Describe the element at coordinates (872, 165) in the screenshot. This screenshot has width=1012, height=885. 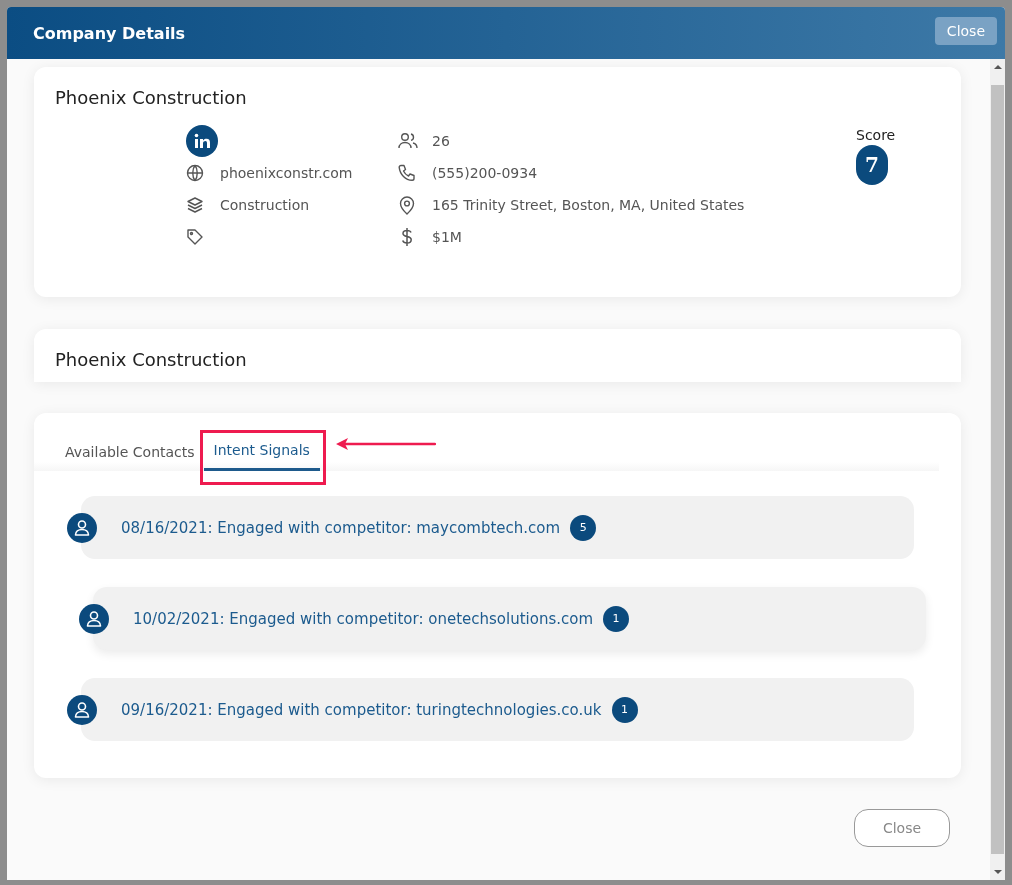
I see `score-badge: 7` at that location.